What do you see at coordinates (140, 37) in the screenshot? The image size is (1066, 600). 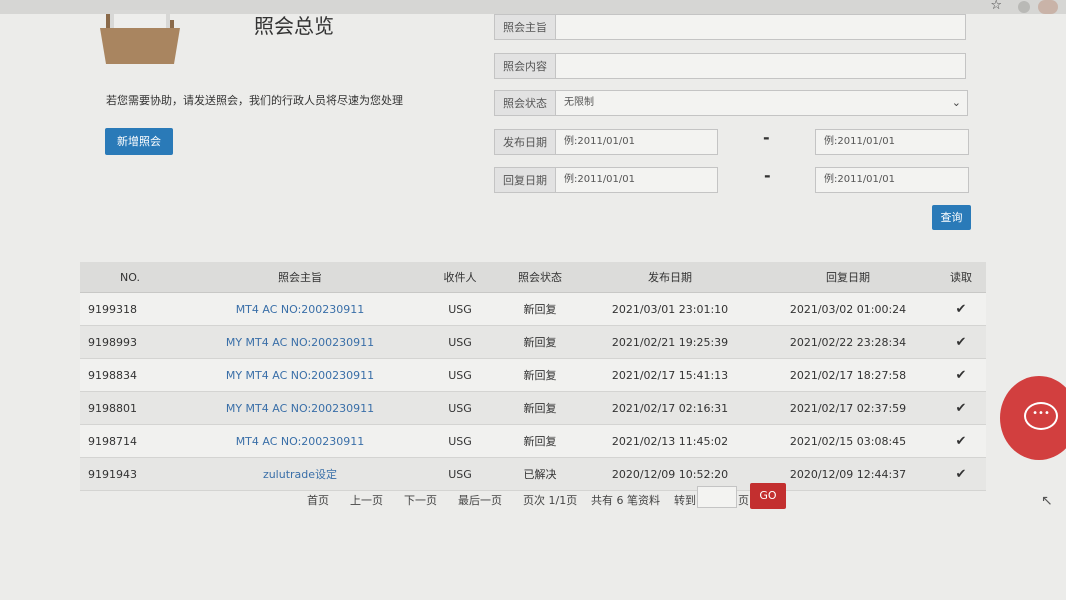 I see `folder-icon` at bounding box center [140, 37].